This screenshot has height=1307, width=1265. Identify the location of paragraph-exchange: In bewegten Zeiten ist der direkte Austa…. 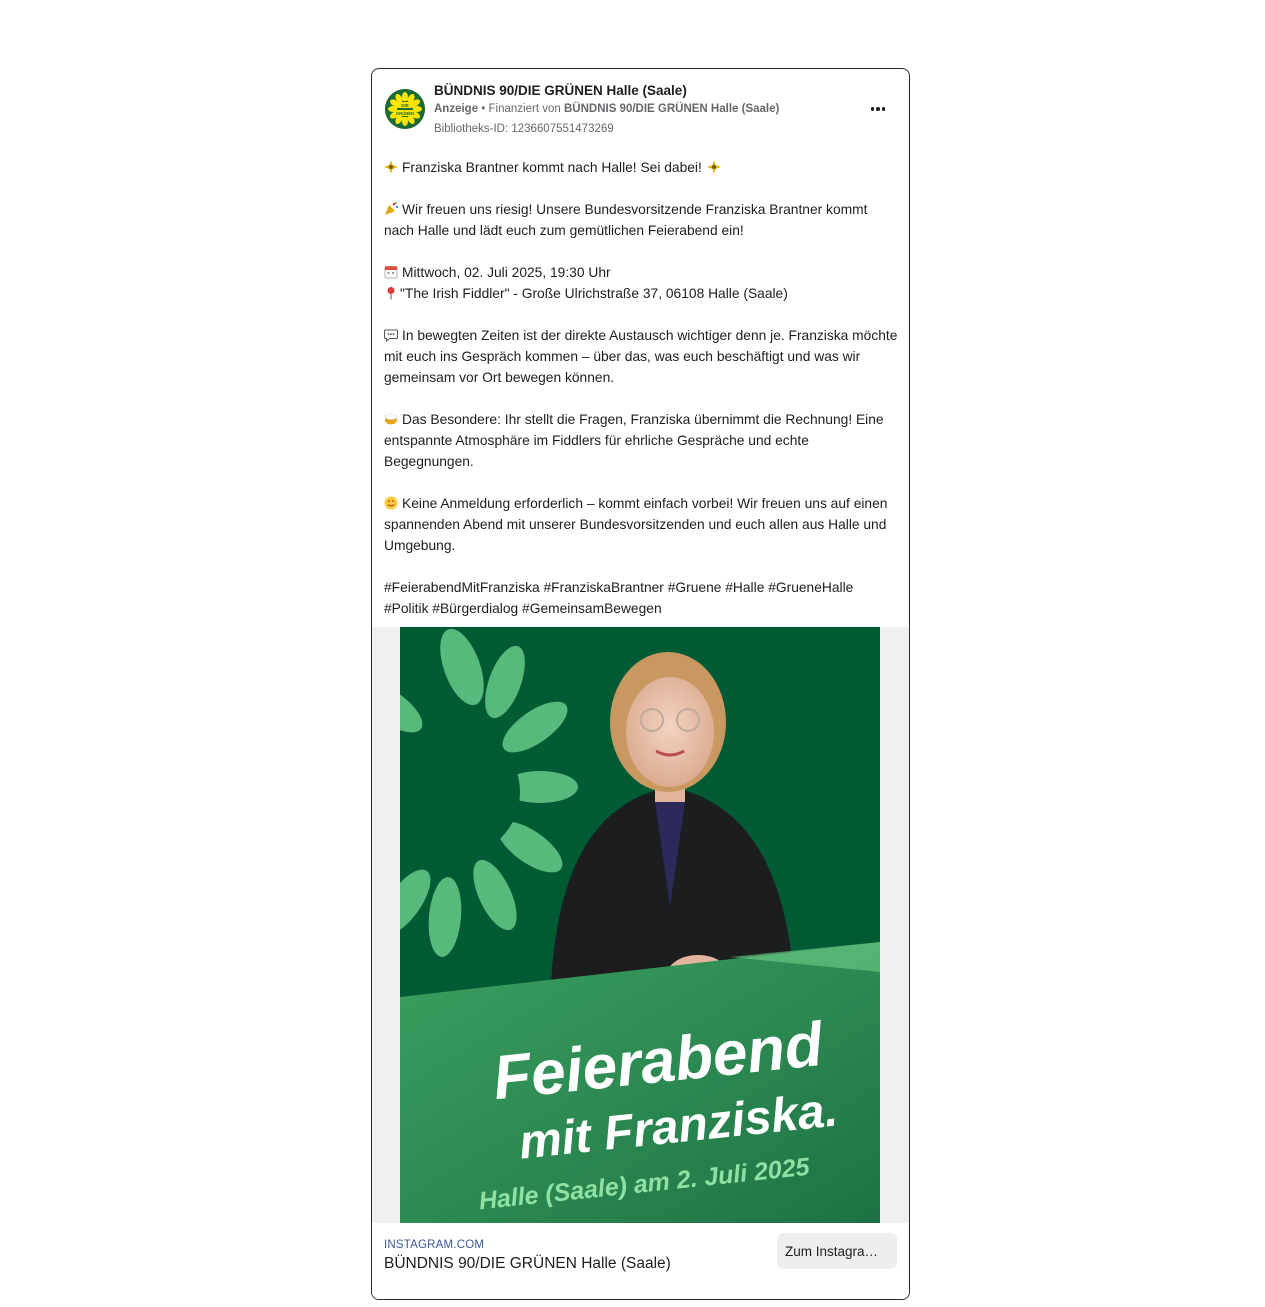
(642, 356).